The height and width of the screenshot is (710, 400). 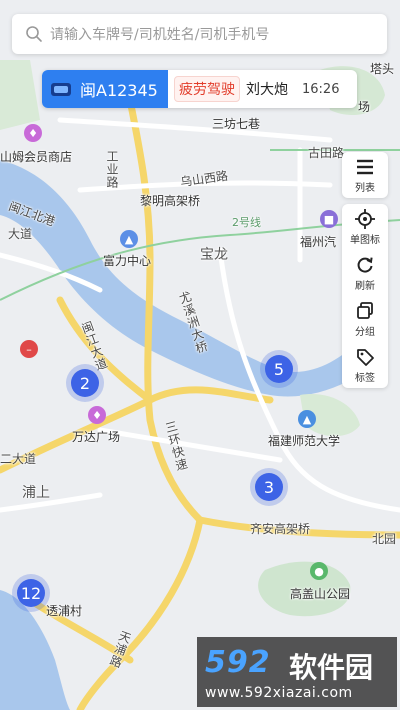 I want to click on watermark: 592 软件园 www.592xiazai.com, so click(x=297, y=672).